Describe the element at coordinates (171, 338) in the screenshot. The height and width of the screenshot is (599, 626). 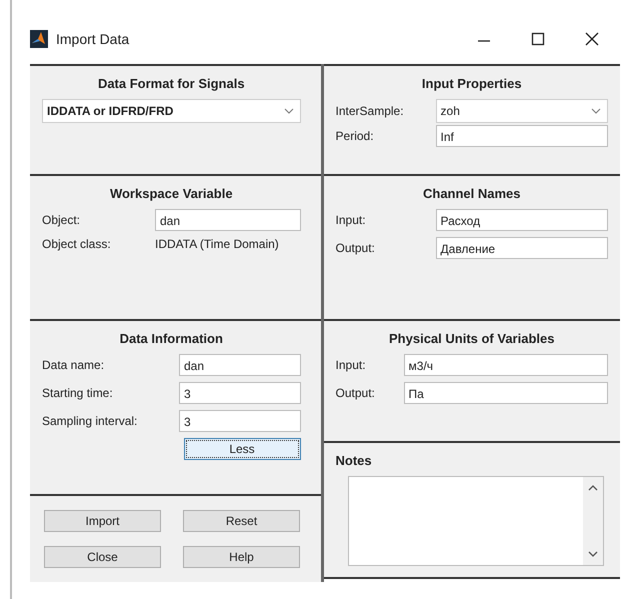
I see `panel-heading: Data Information` at that location.